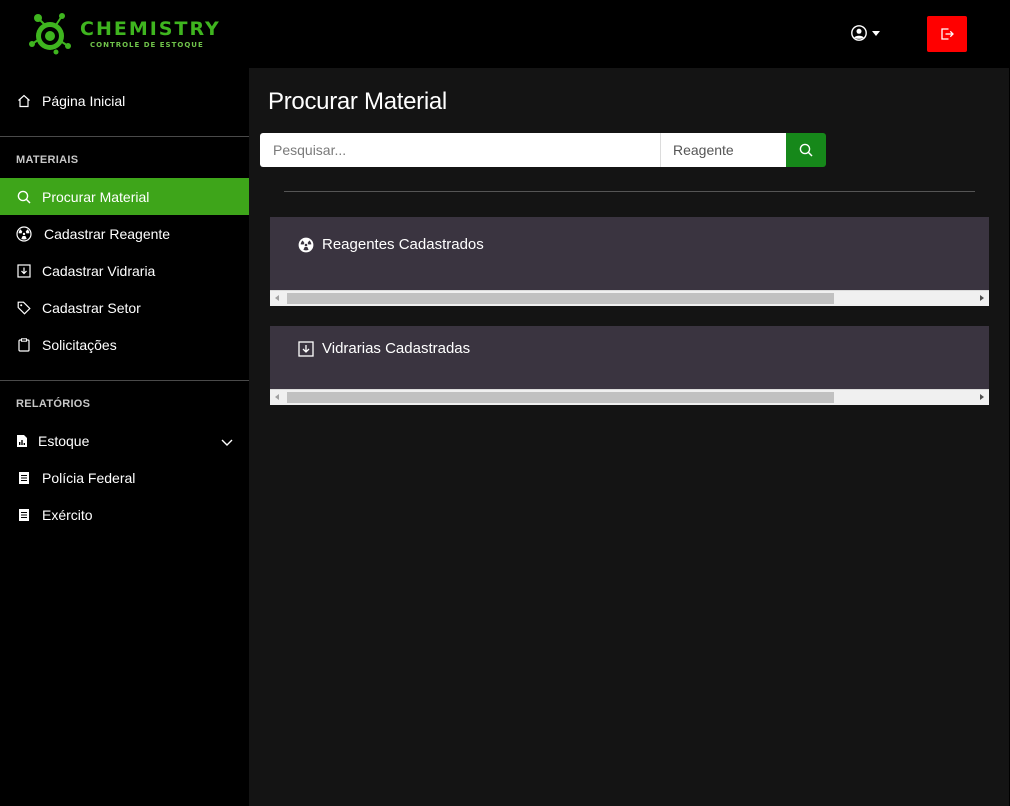 The height and width of the screenshot is (806, 1010). Describe the element at coordinates (629, 365) in the screenshot. I see `card-vidrarias: Vidrarias Cadastradas` at that location.